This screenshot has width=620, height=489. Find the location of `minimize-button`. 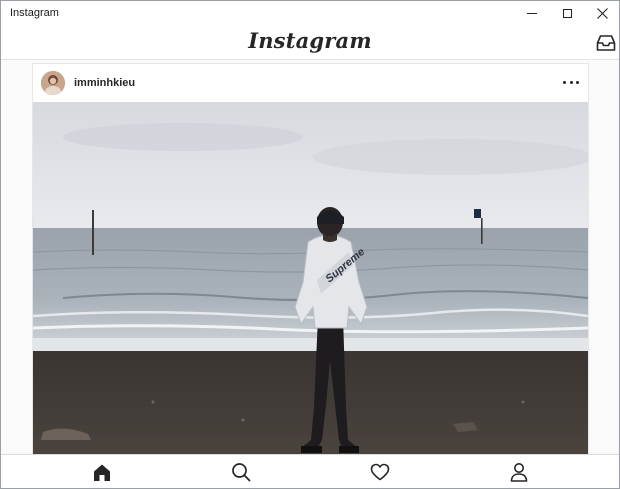

minimize-button is located at coordinates (532, 13).